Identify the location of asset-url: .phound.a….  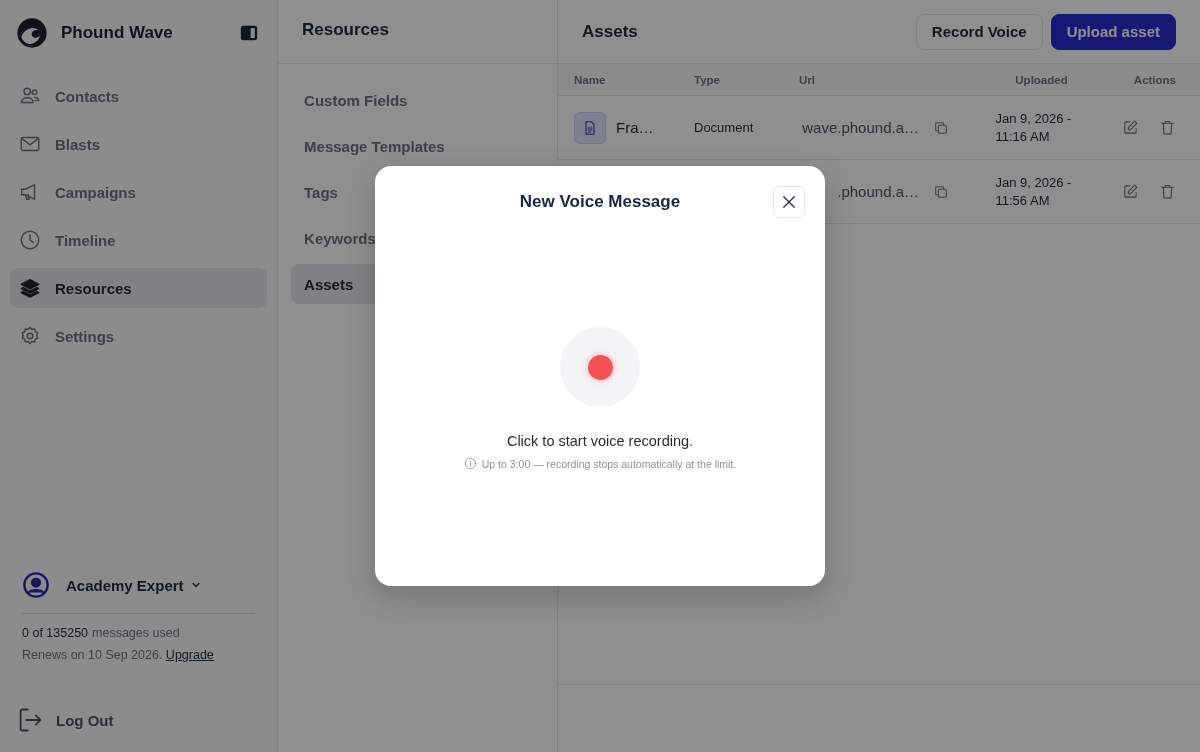
(878, 191).